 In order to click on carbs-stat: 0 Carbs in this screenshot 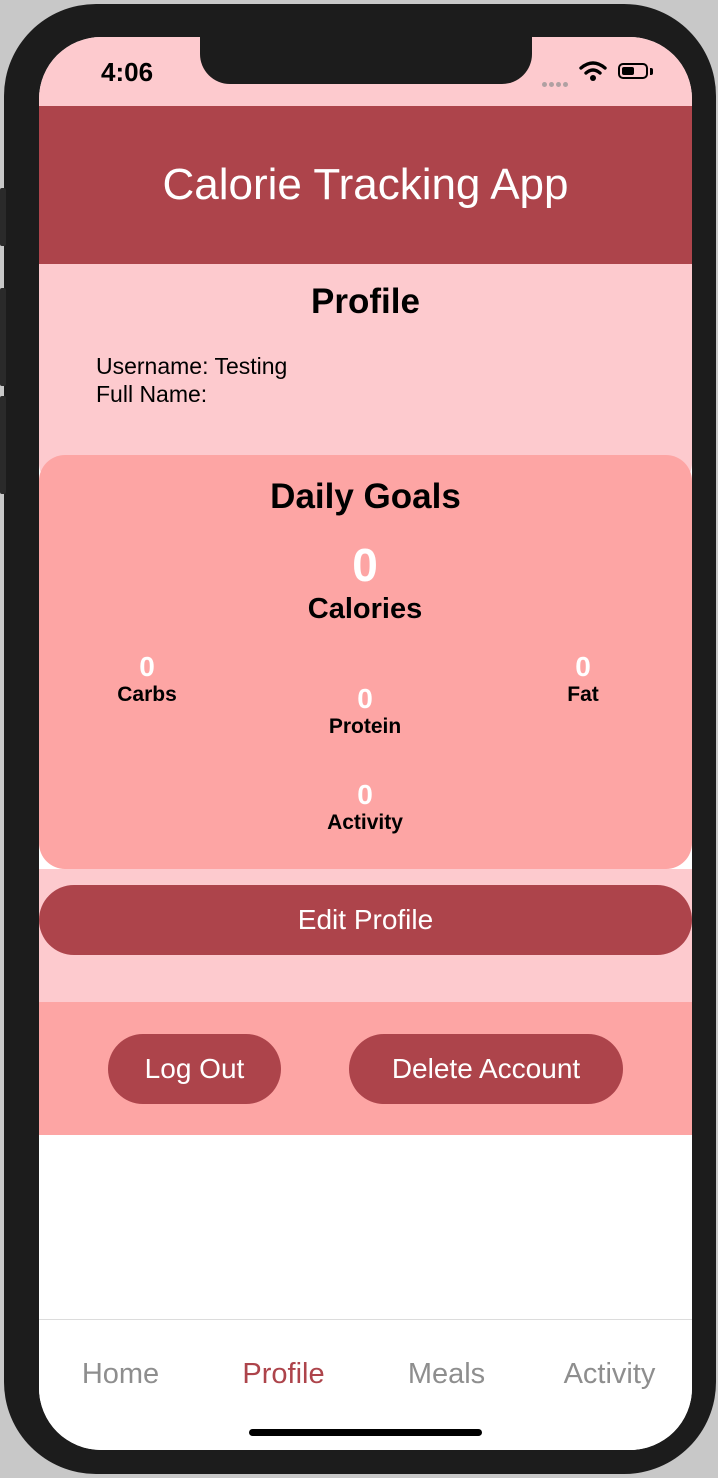, I will do `click(147, 680)`.